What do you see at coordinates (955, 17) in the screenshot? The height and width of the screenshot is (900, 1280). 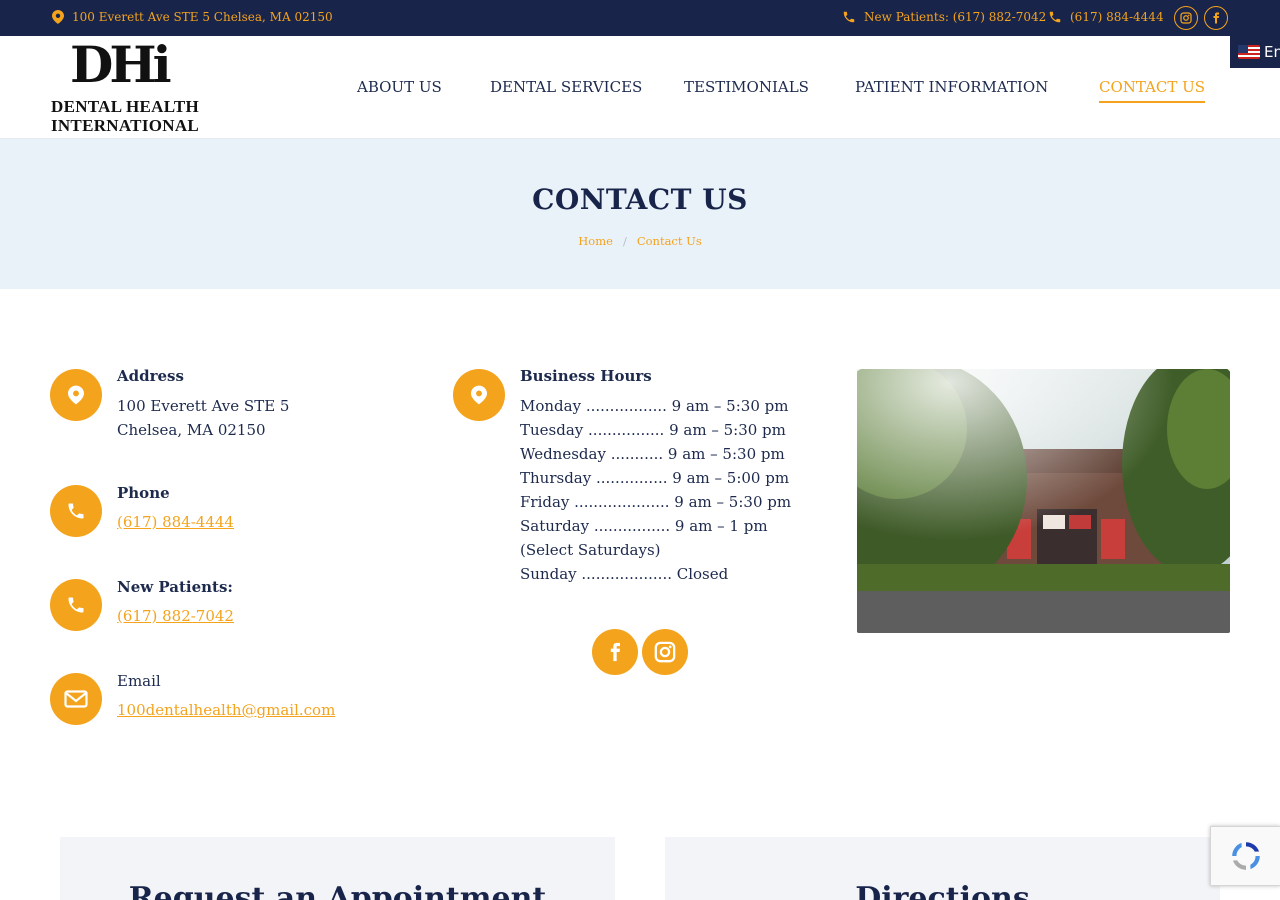 I see `topbar-new-patients-text: New Patients: (617) 882-7042` at bounding box center [955, 17].